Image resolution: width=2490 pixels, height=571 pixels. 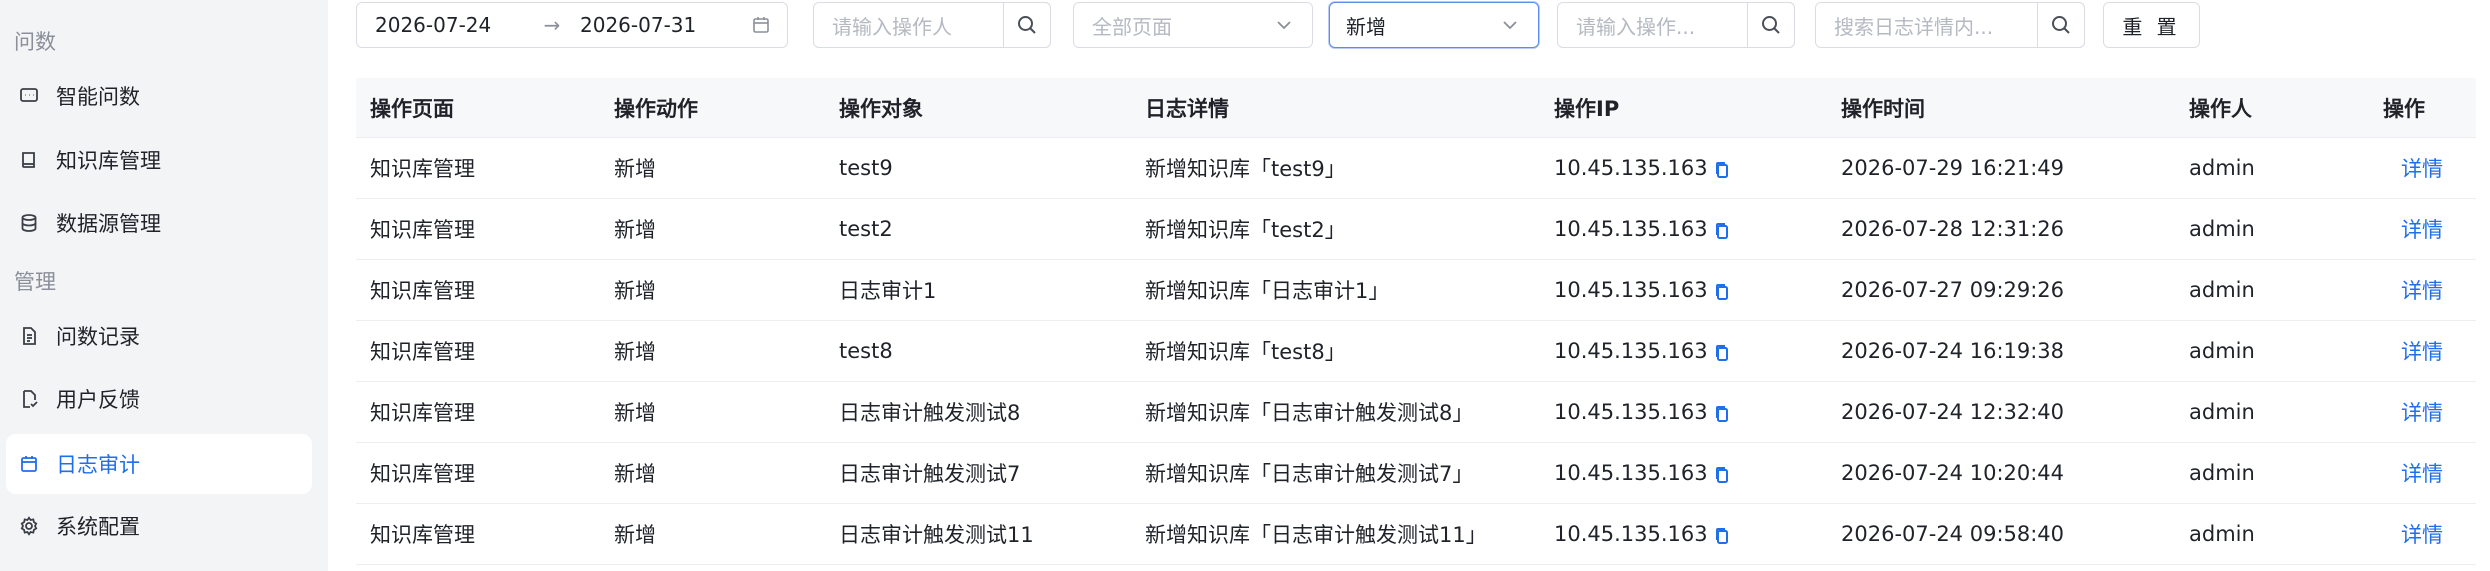 What do you see at coordinates (1953, 290) in the screenshot?
I see `cell-time: 2026-07-27 09:29:26` at bounding box center [1953, 290].